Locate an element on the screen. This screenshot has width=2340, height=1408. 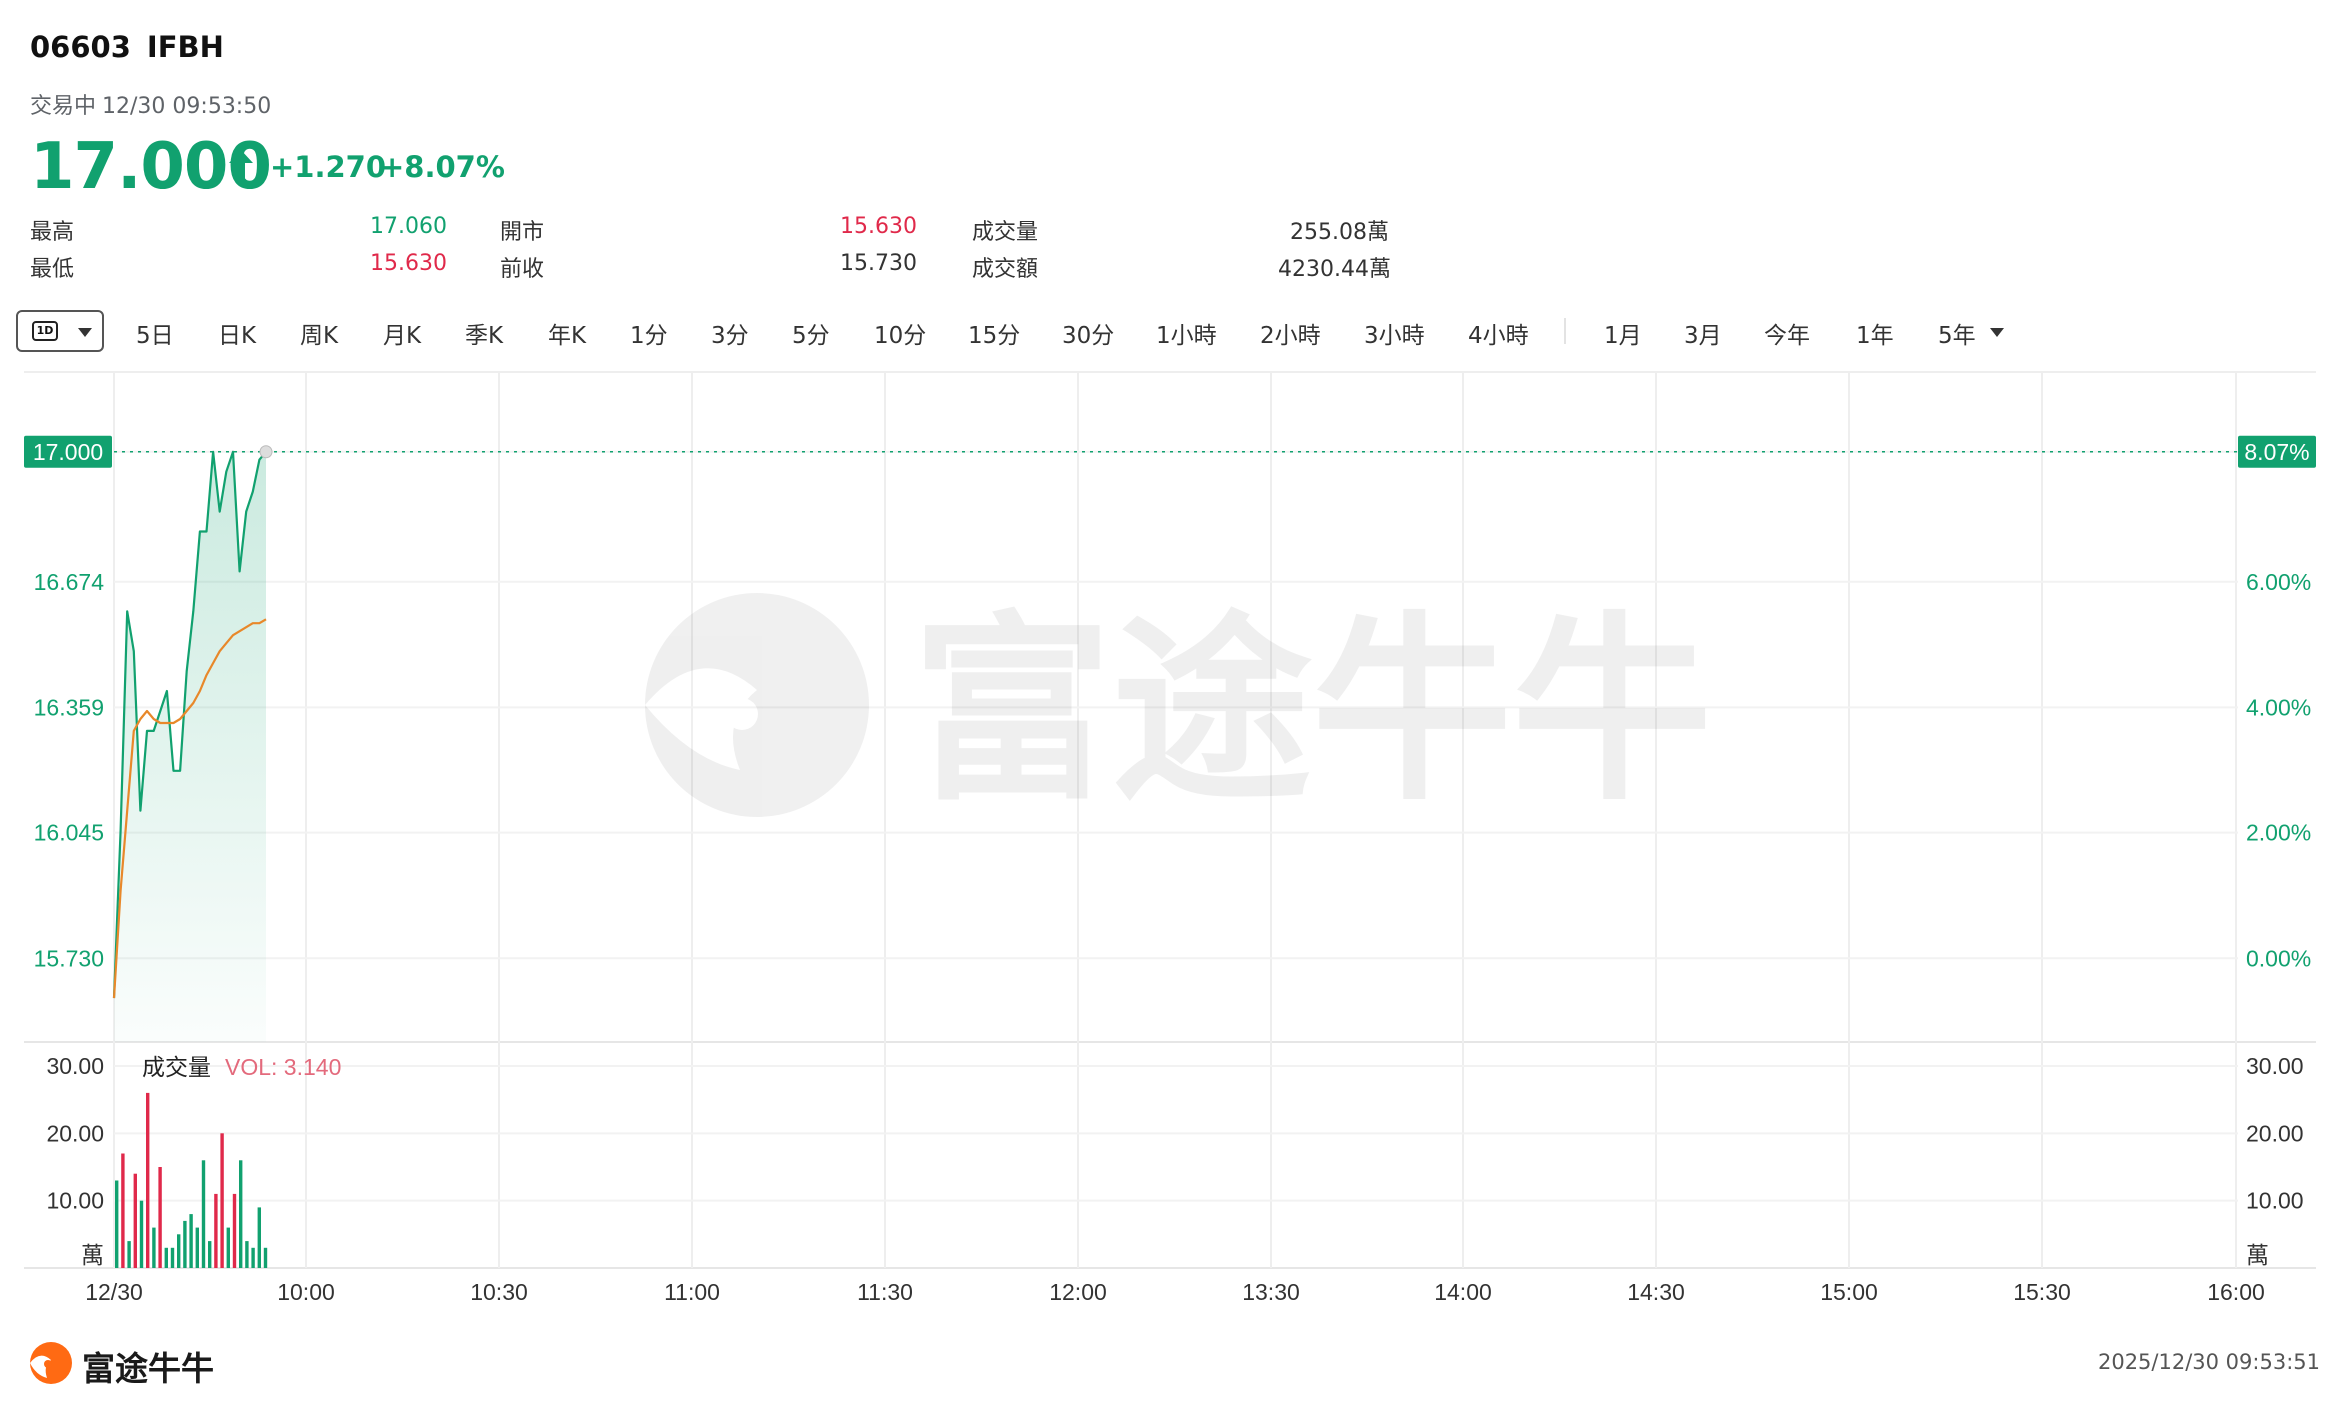
pct-tick-label: 0.00% is located at coordinates (2278, 958).